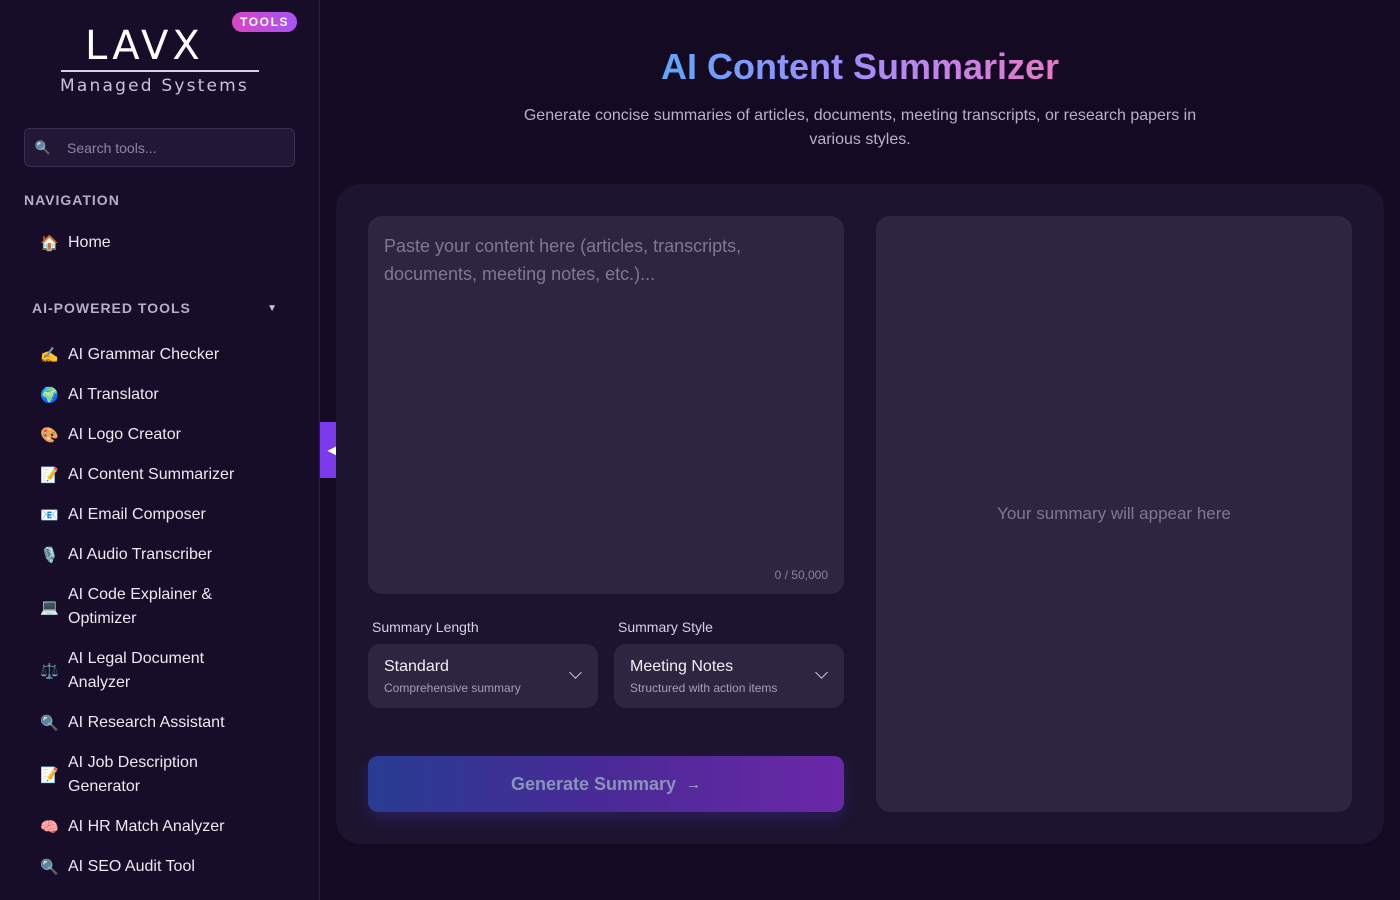 The width and height of the screenshot is (1400, 900). I want to click on sidebar-item-label: AI Job Description Generator, so click(133, 774).